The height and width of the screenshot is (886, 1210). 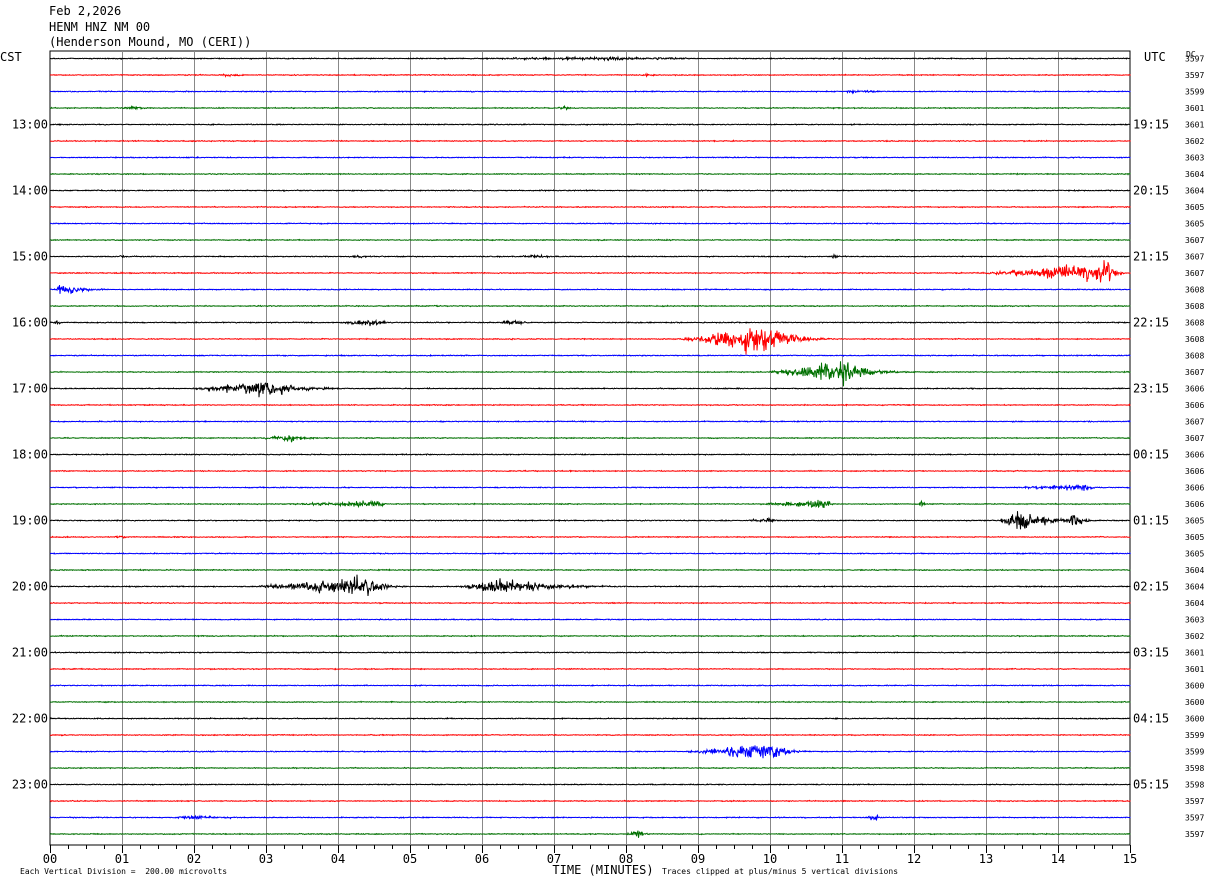 What do you see at coordinates (122, 859) in the screenshot?
I see `x-tick-label: 01` at bounding box center [122, 859].